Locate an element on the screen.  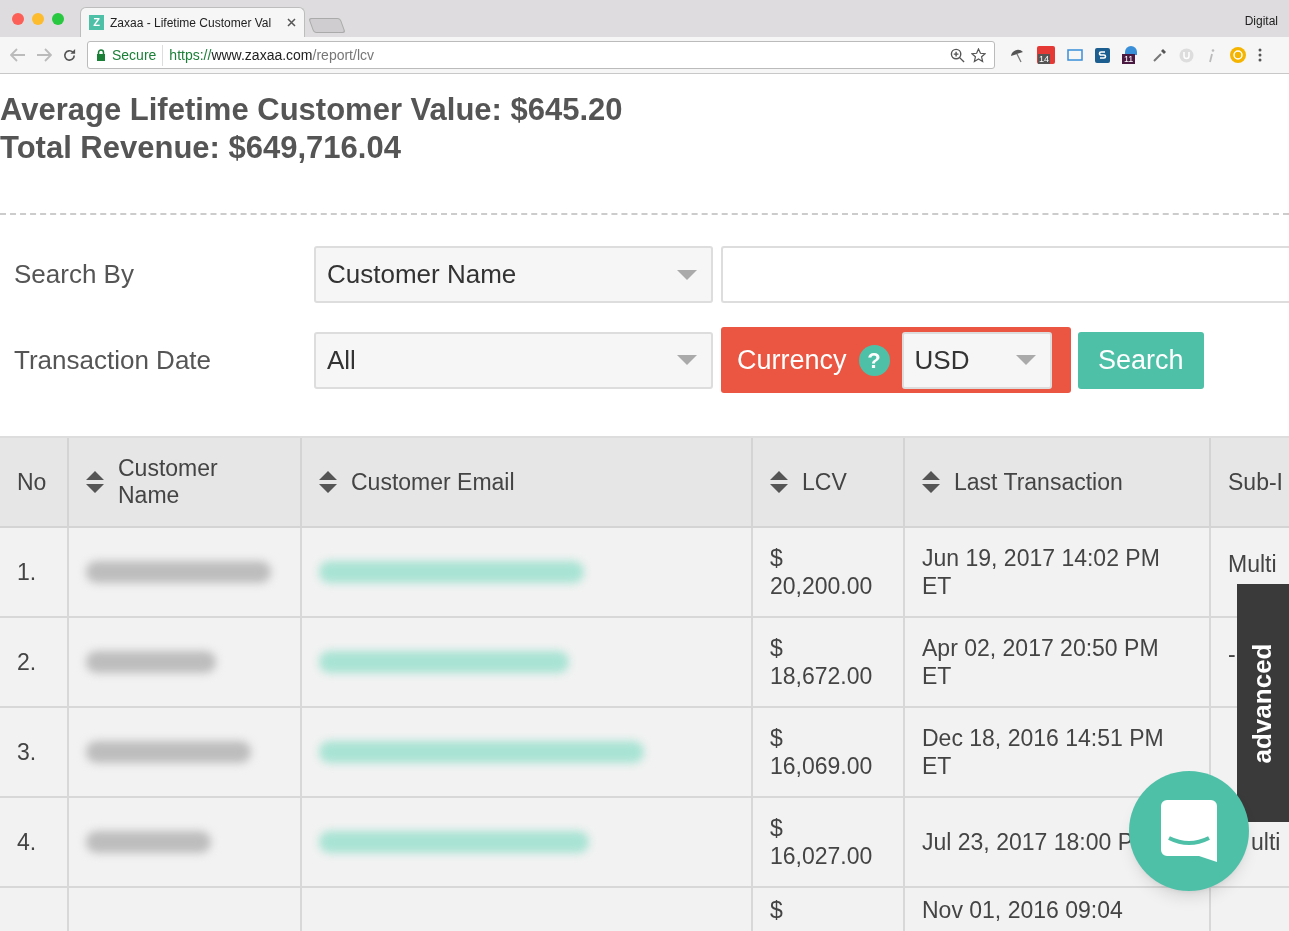
total-revenue-heading: Total Revenue: $649,716.04 is located at coordinates (201, 148).